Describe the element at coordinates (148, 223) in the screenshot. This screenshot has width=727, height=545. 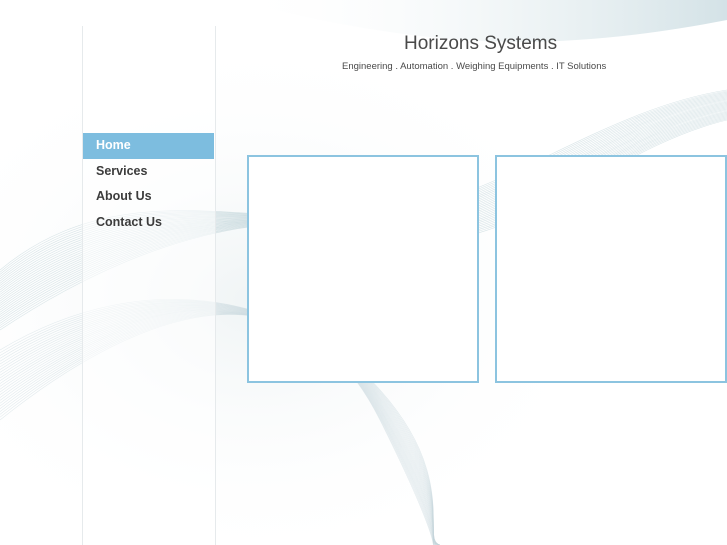
I see `nav-item-contact-us: Contact Us` at that location.